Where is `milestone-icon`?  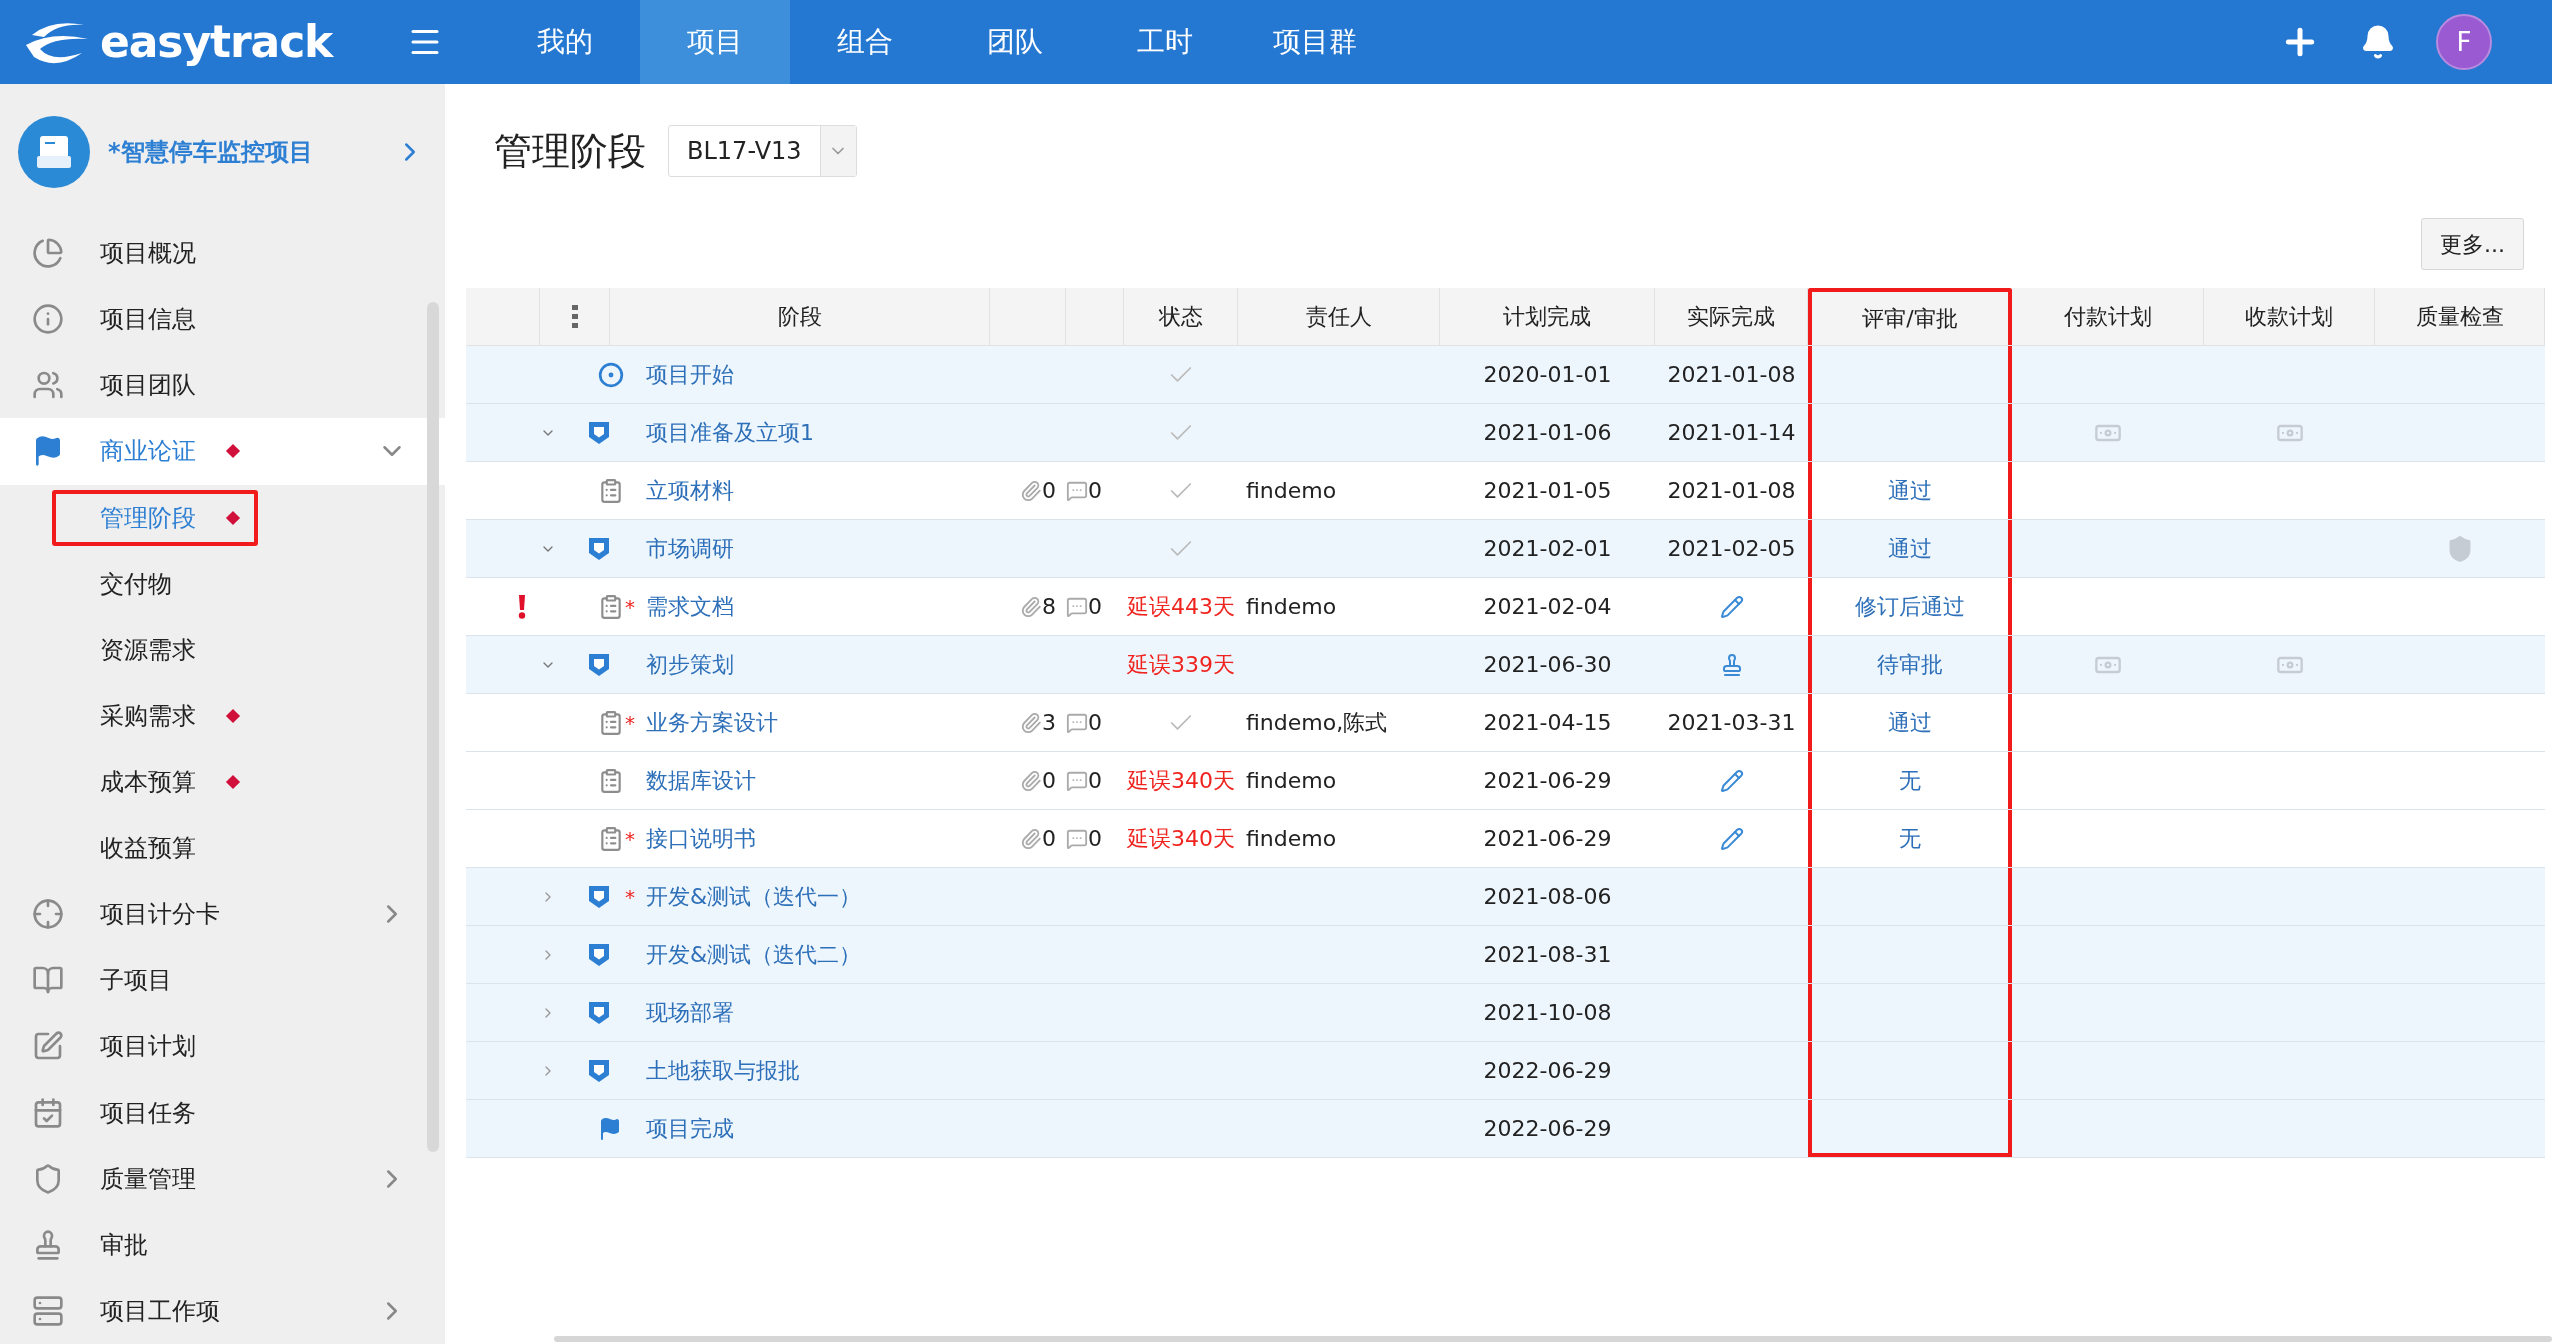
milestone-icon is located at coordinates (611, 374).